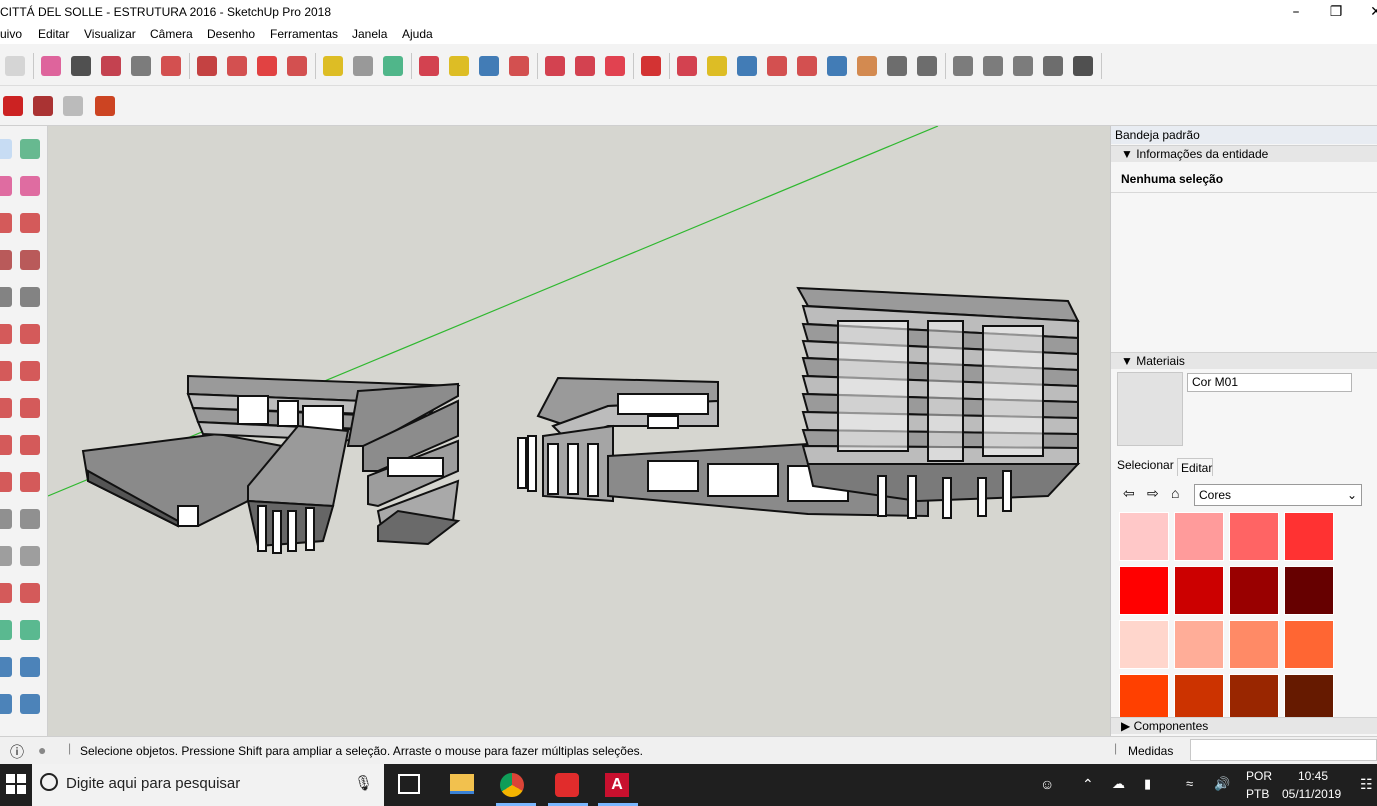 This screenshot has height=806, width=1377. I want to click on forward-arrow-icon: ⇨, so click(1153, 493).